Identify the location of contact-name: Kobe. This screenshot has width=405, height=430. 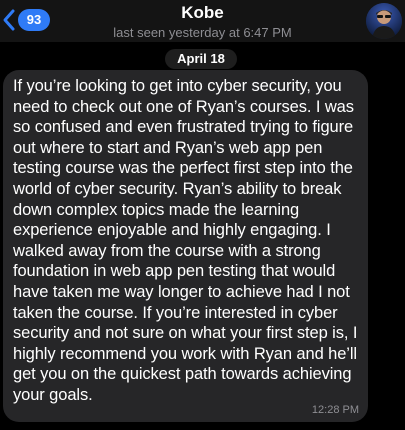
(202, 12).